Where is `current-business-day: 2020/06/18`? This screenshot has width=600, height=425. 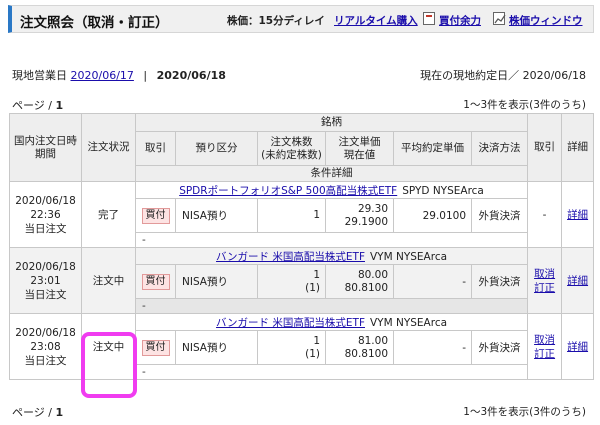
current-business-day: 2020/06/18 is located at coordinates (191, 75).